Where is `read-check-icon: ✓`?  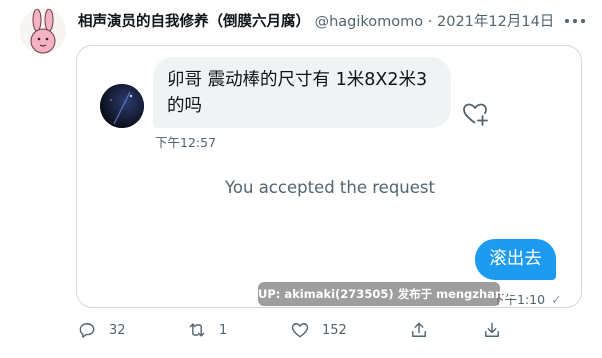 read-check-icon: ✓ is located at coordinates (556, 299).